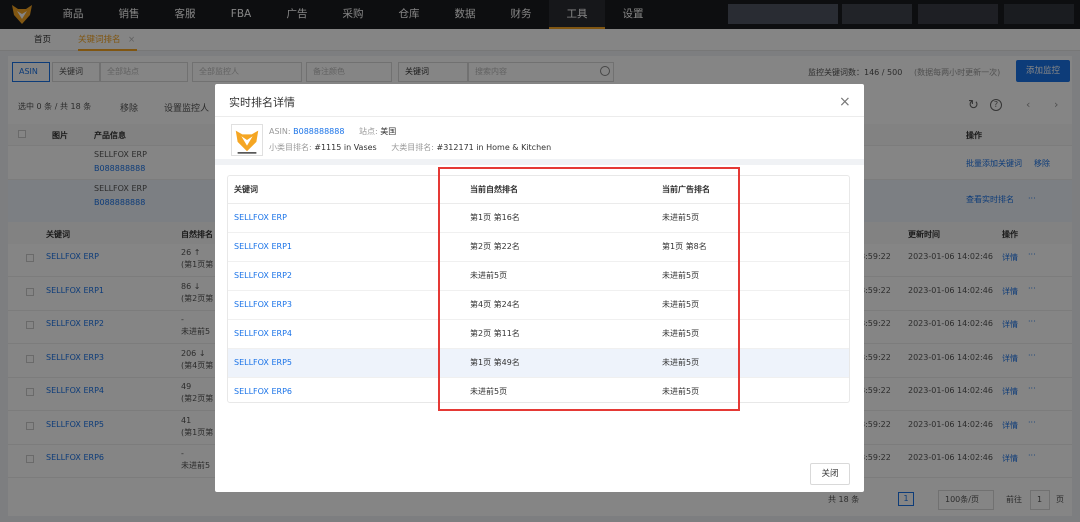  I want to click on site-label: 站点:, so click(368, 131).